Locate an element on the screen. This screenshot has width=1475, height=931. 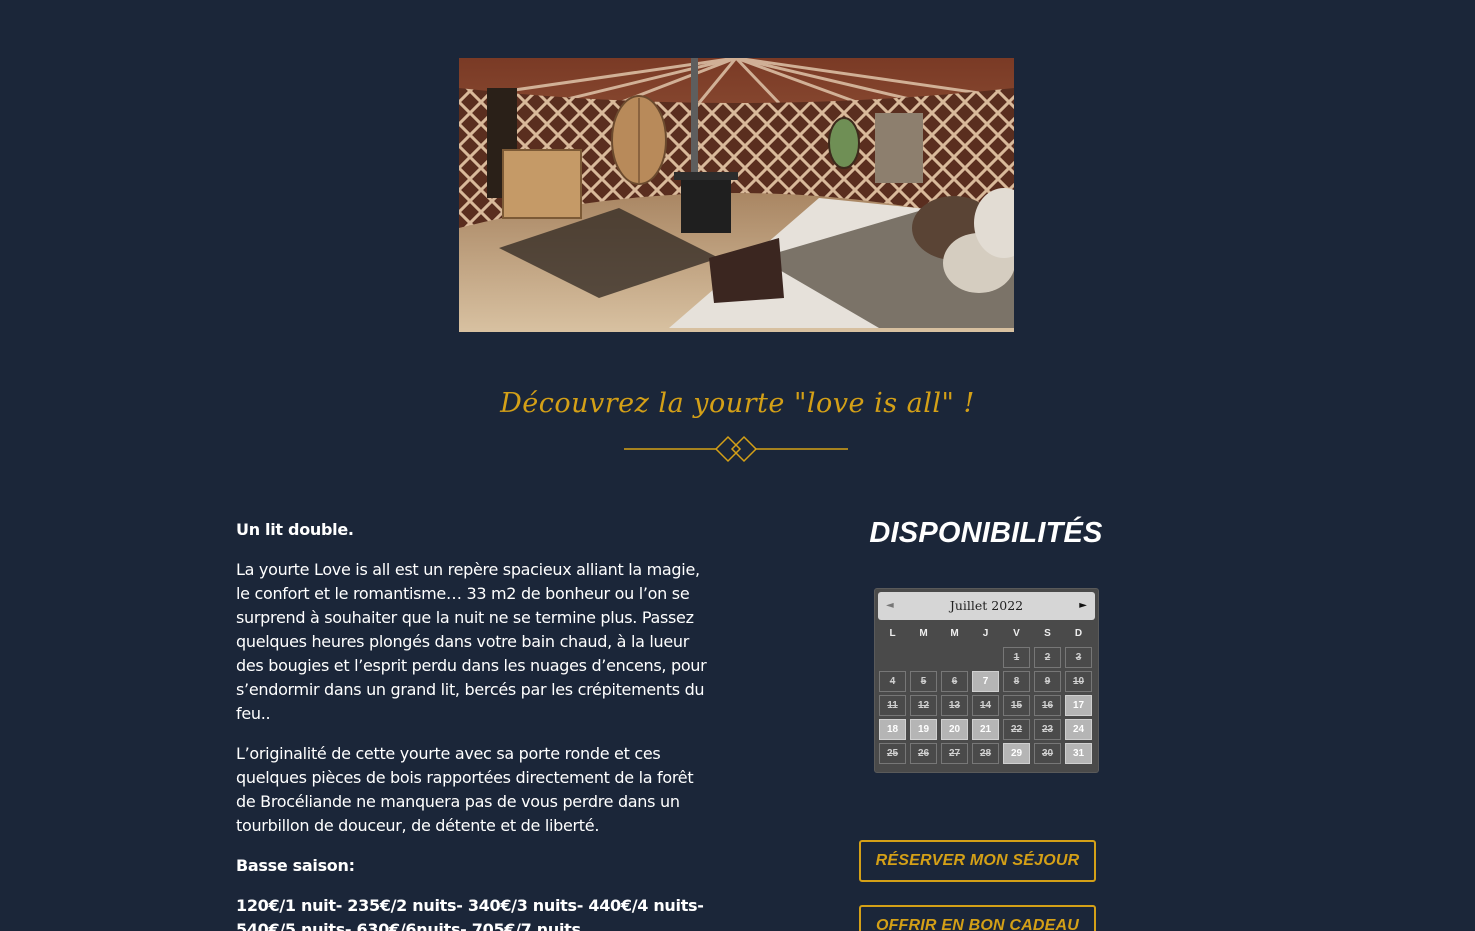
calendar-month-label: Juillet 2022 is located at coordinates (986, 605).